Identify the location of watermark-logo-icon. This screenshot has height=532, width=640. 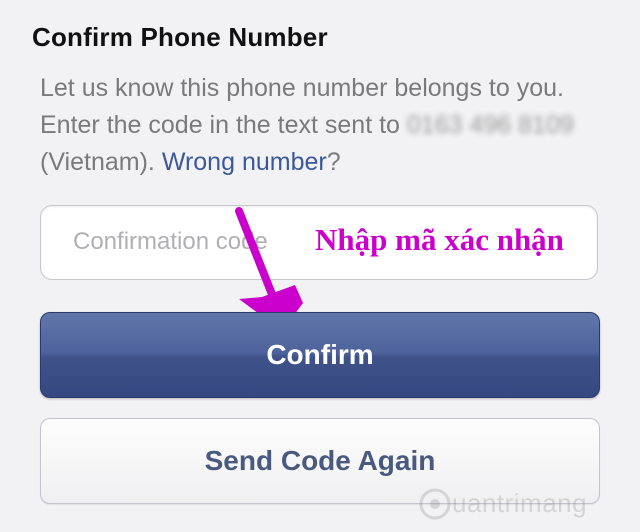
(435, 504).